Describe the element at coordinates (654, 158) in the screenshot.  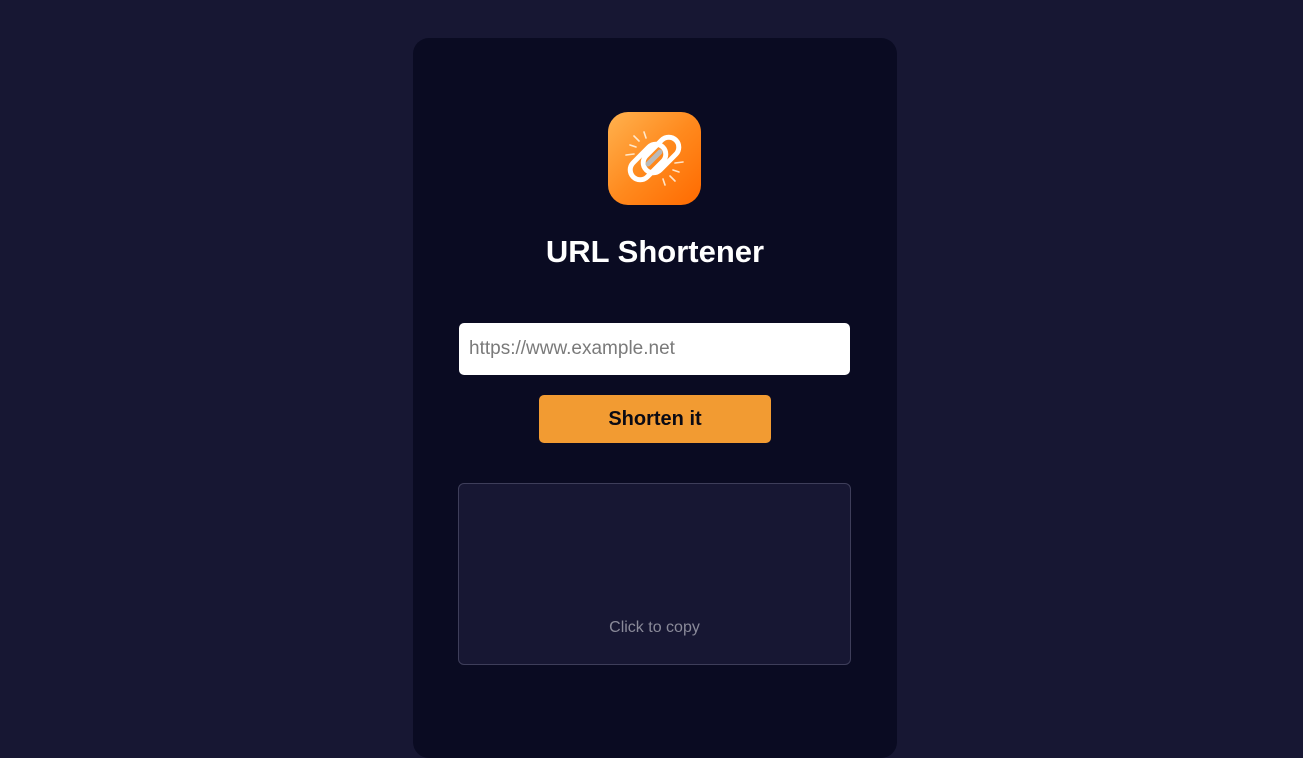
I see `broken-link-icon` at that location.